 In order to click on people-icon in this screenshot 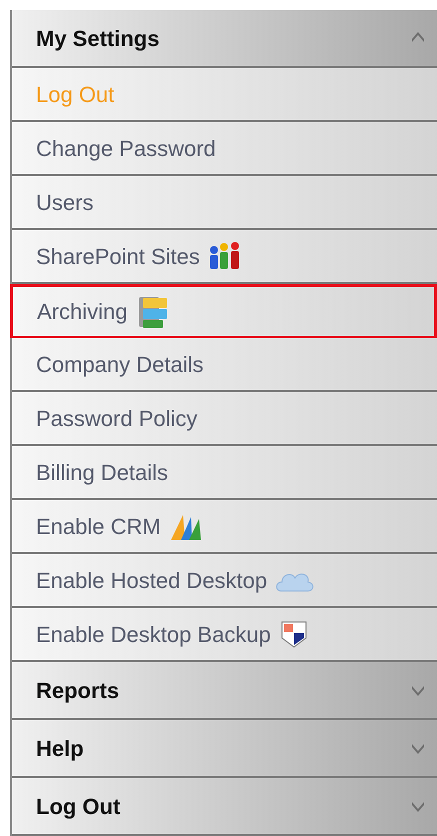, I will do `click(225, 256)`.